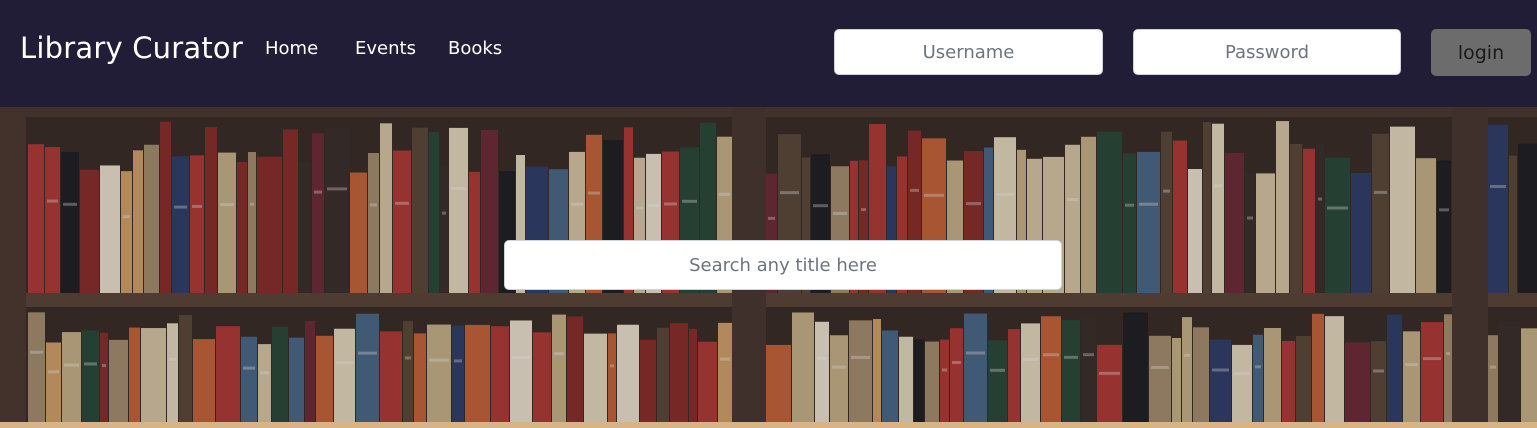 This screenshot has height=428, width=1537. I want to click on username-input, so click(968, 52).